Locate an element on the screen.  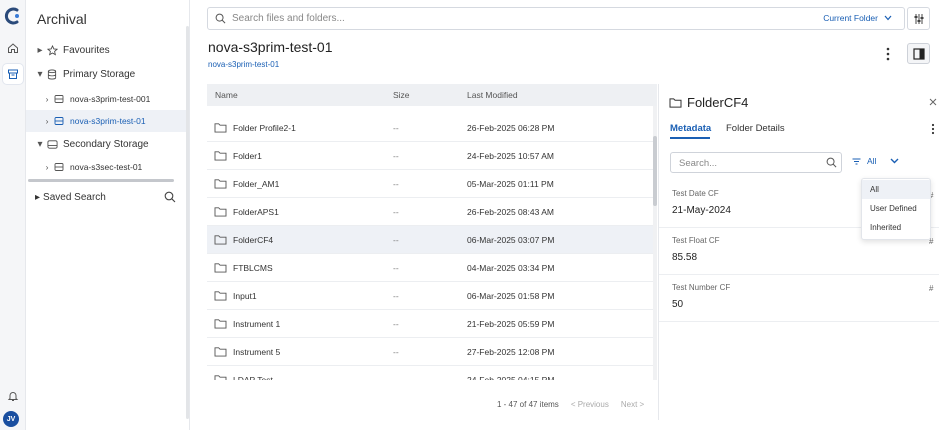
metadata-filter-value: All is located at coordinates (872, 161).